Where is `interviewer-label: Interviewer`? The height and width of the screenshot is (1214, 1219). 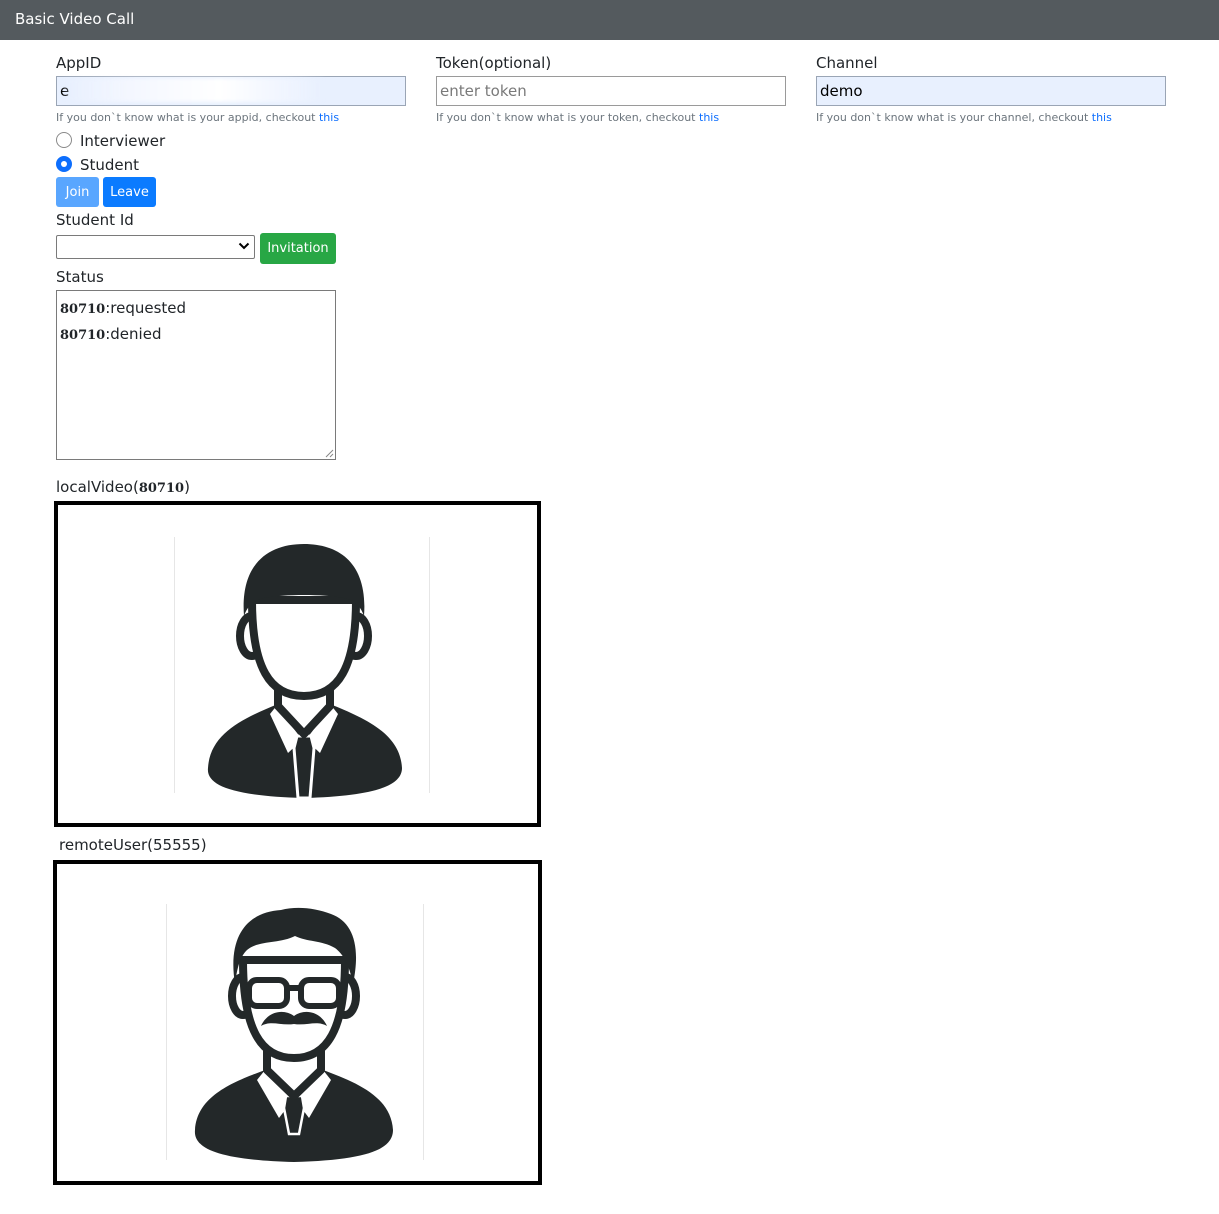 interviewer-label: Interviewer is located at coordinates (123, 141).